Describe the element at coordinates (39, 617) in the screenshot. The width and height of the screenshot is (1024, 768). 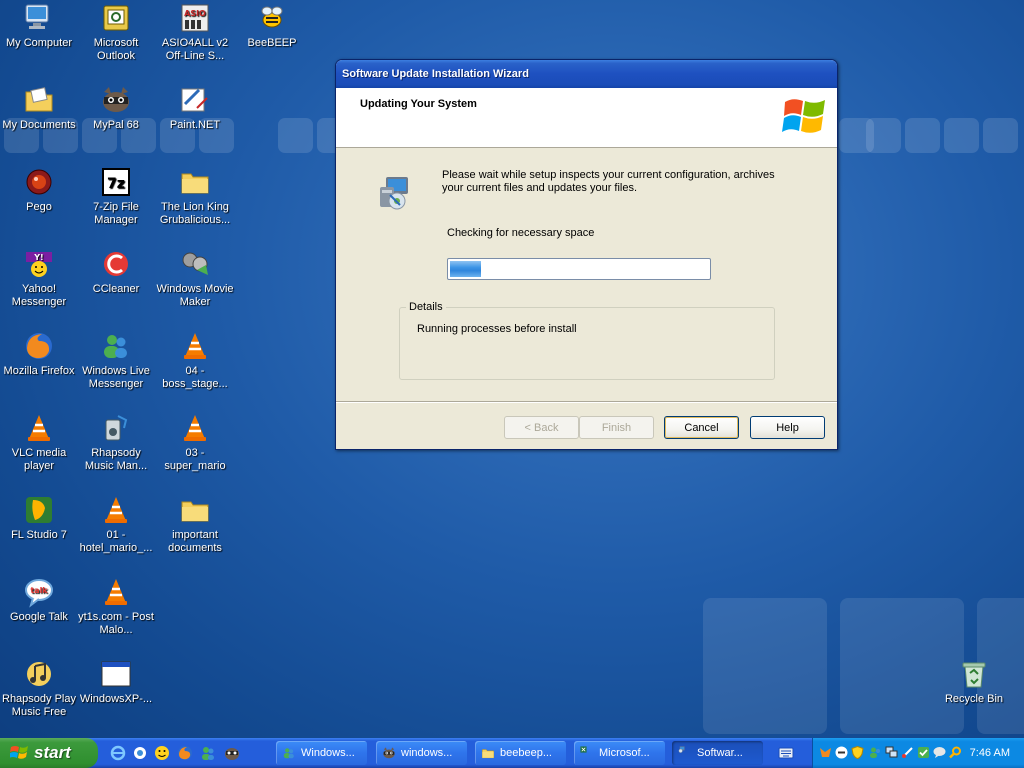
I see `desktop-icon-label: Google Talk` at that location.